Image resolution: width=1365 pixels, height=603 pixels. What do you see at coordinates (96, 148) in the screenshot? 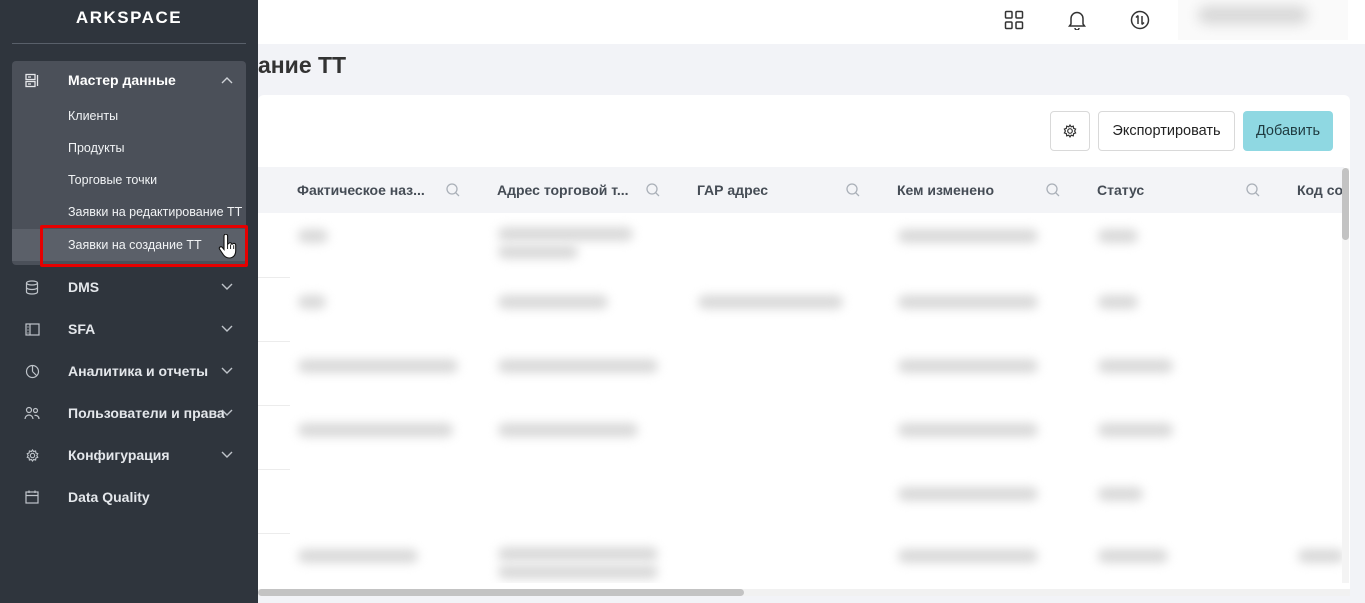
I see `sidebar-subitem-label: Продукты` at bounding box center [96, 148].